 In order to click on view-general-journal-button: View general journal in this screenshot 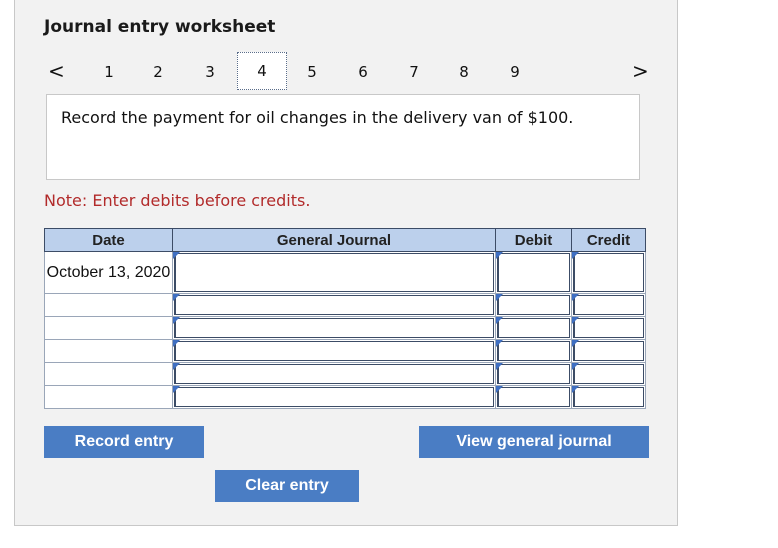, I will do `click(534, 442)`.